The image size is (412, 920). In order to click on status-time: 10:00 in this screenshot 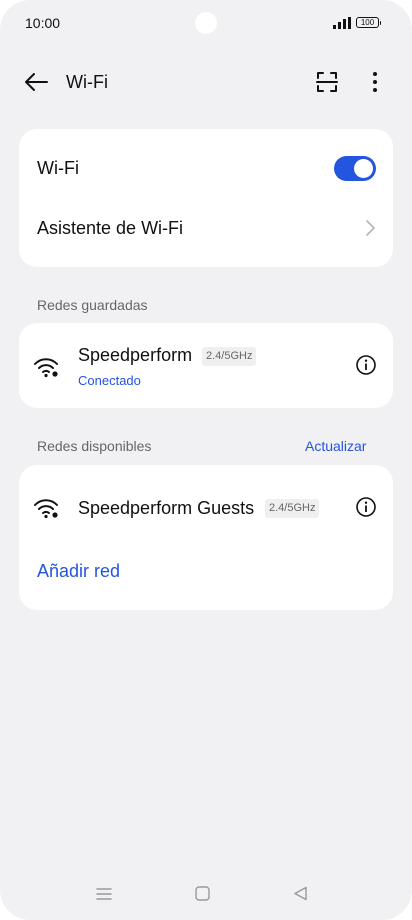, I will do `click(43, 23)`.